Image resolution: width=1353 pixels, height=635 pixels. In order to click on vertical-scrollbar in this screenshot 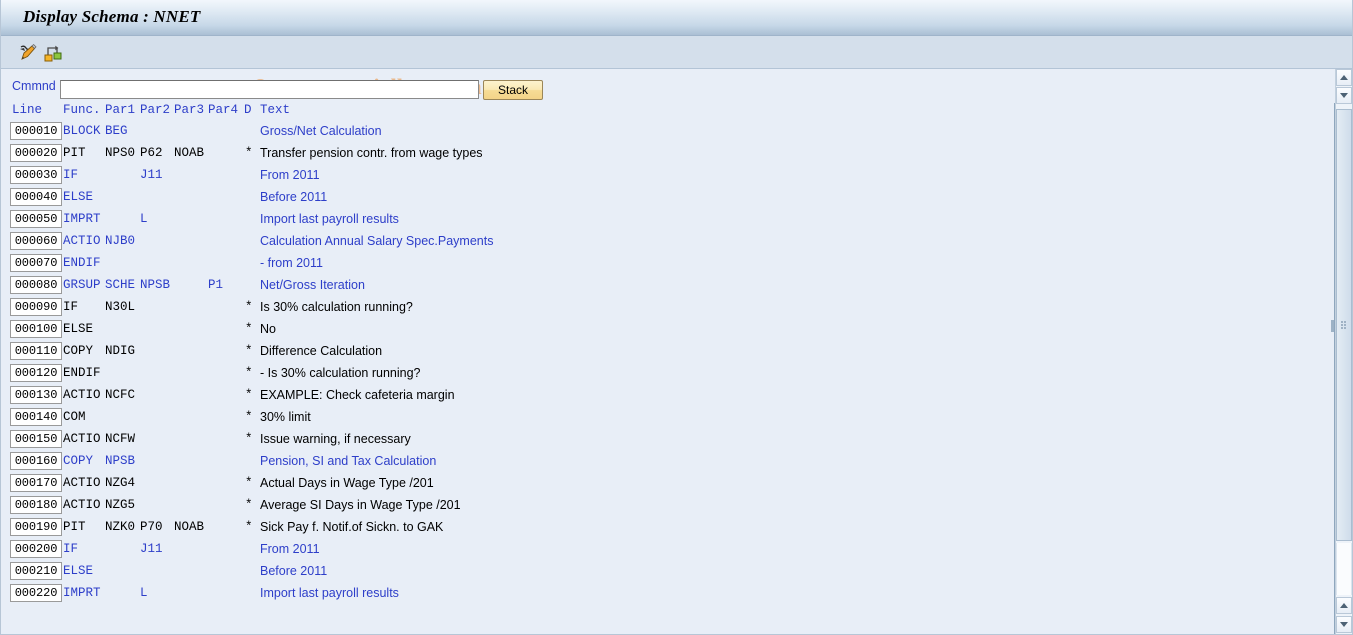, I will do `click(1343, 351)`.